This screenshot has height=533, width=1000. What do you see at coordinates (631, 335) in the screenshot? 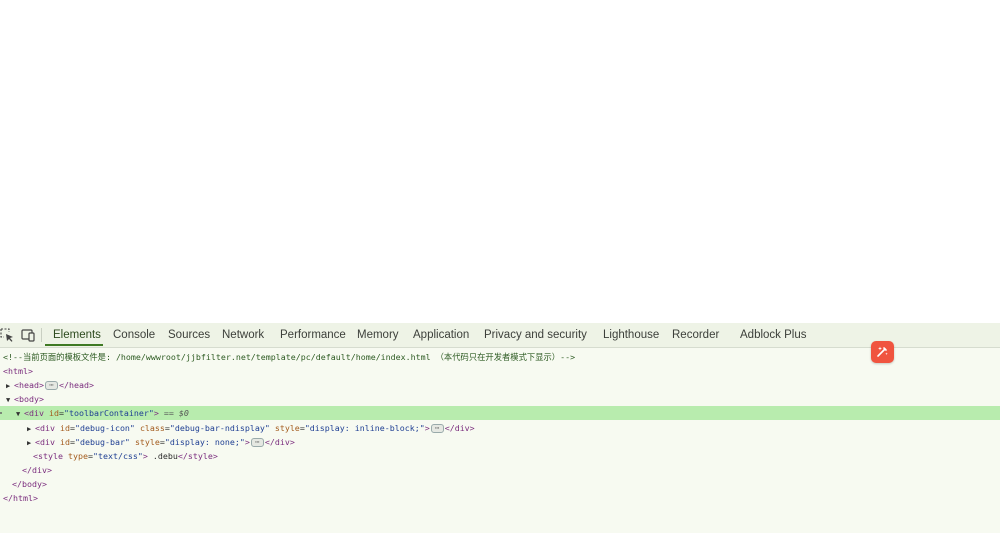
I see `tab-lighthouse: Lighthouse` at bounding box center [631, 335].